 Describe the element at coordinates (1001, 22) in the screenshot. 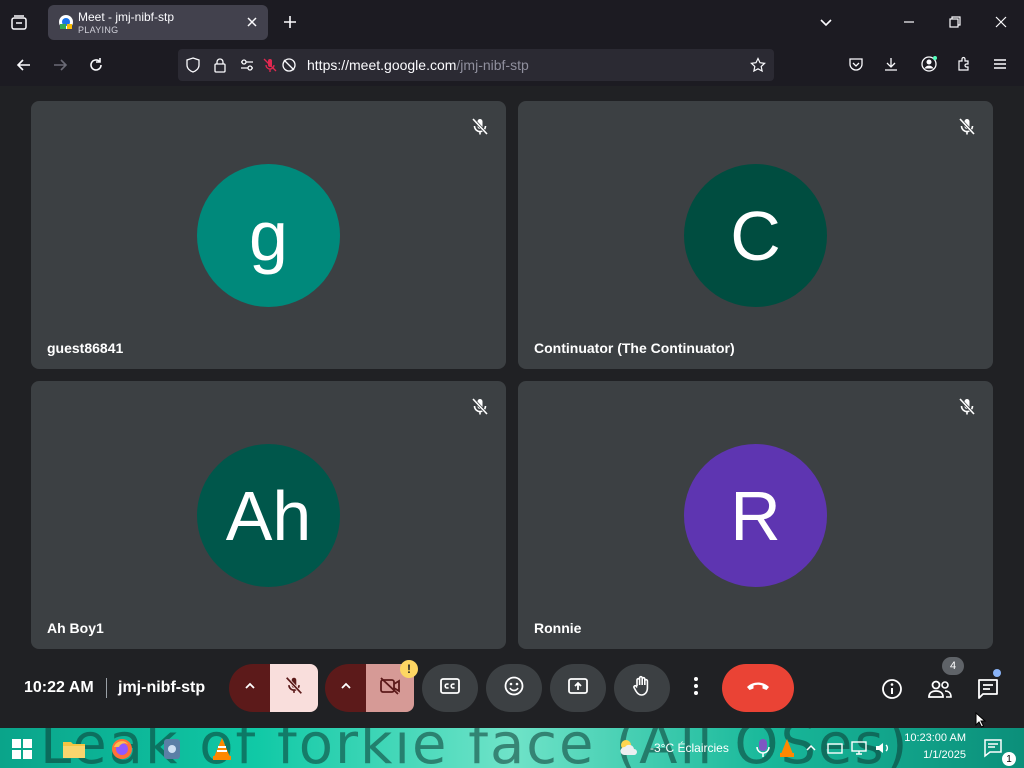

I see `close-window-icon` at that location.